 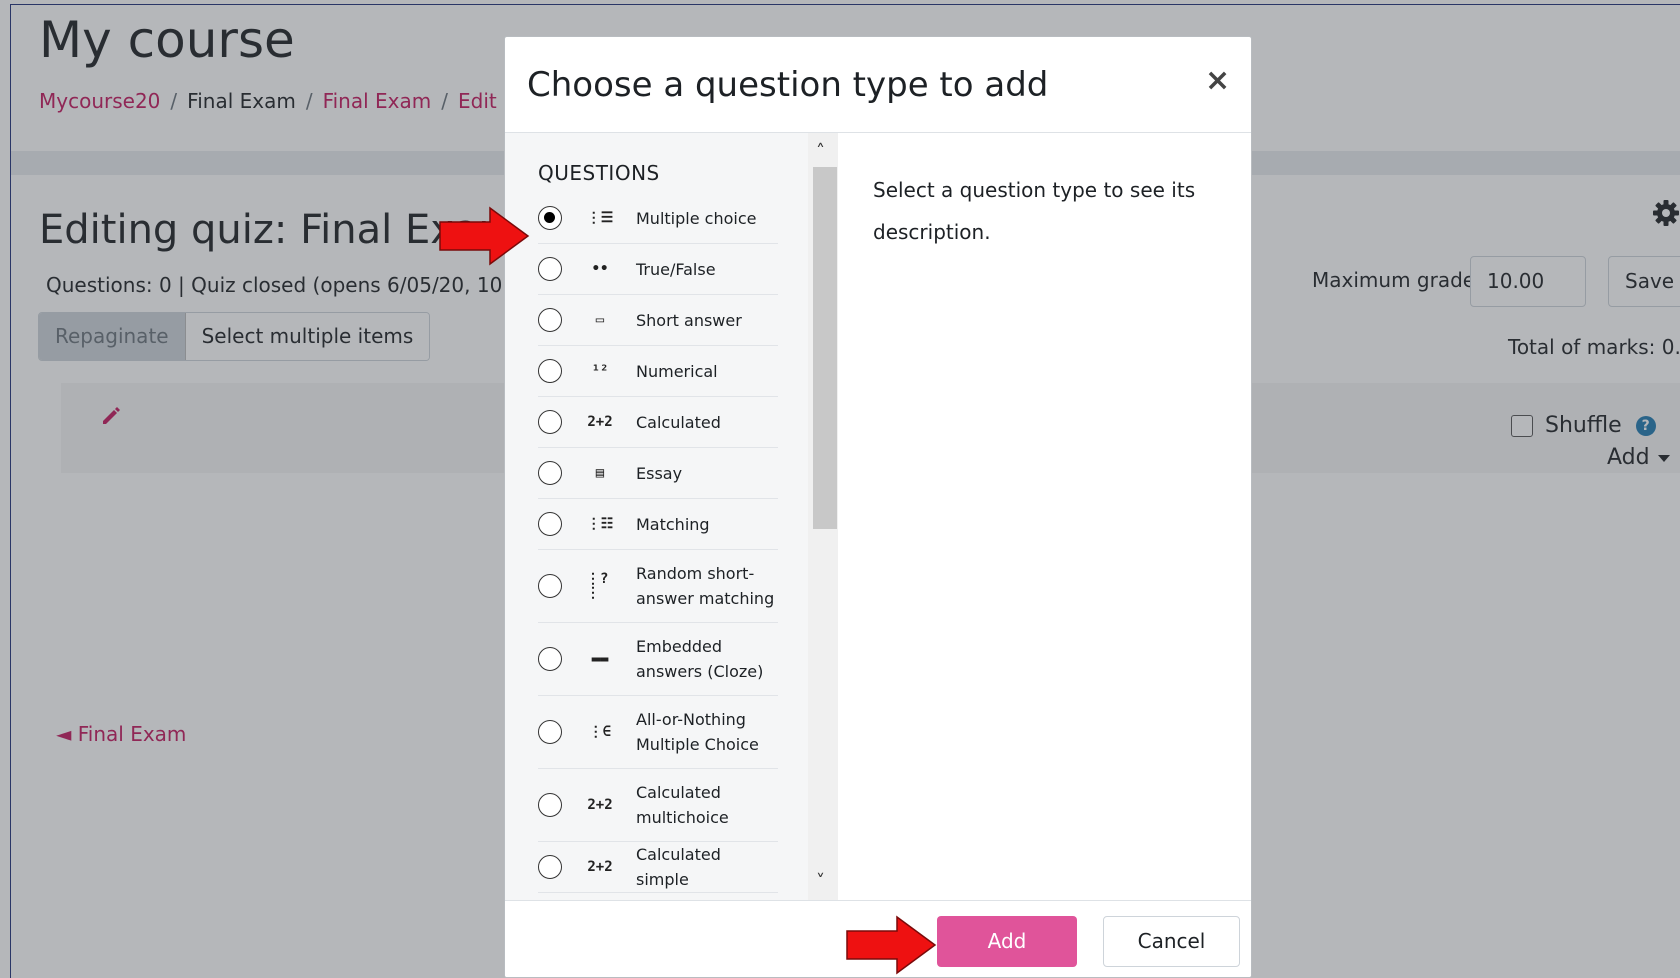 I want to click on dialog-header: Choose a question type to add ×, so click(x=878, y=85).